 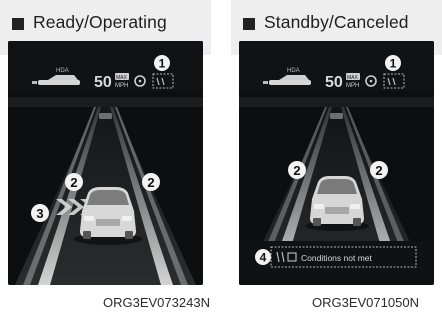 What do you see at coordinates (337, 258) in the screenshot?
I see `status-message: Conditions not met` at bounding box center [337, 258].